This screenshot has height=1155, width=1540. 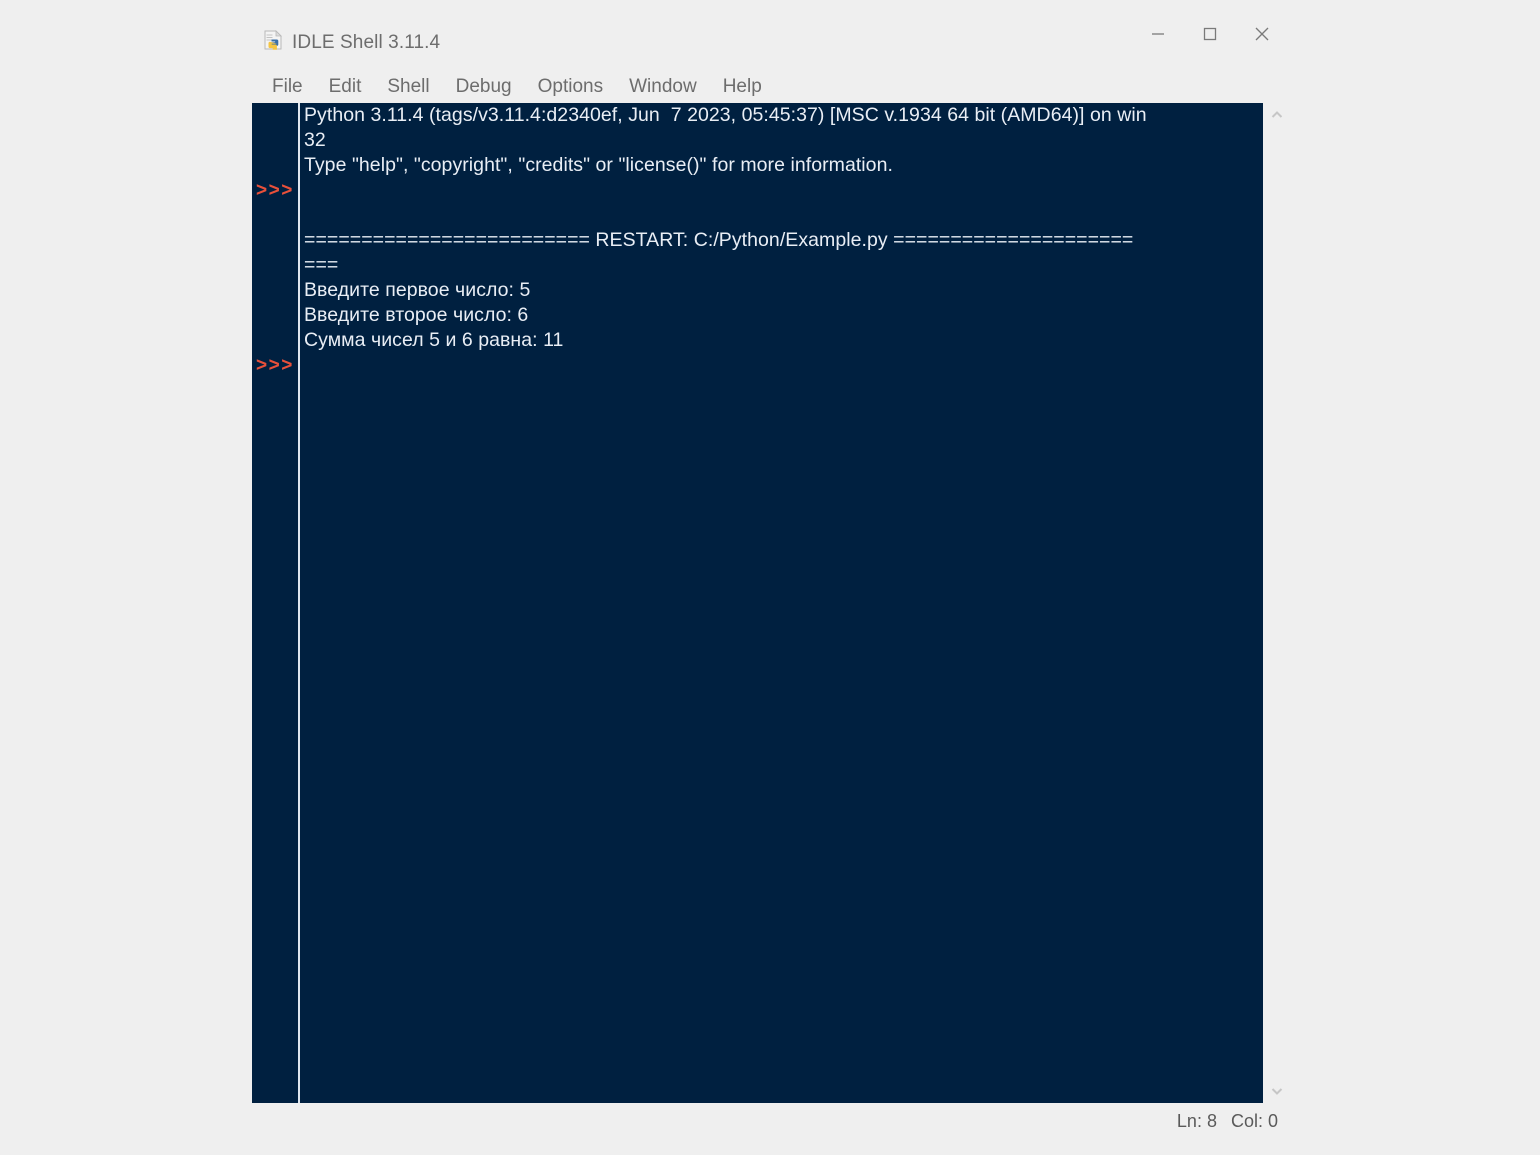 I want to click on menu-item-debug: Debug, so click(x=484, y=87).